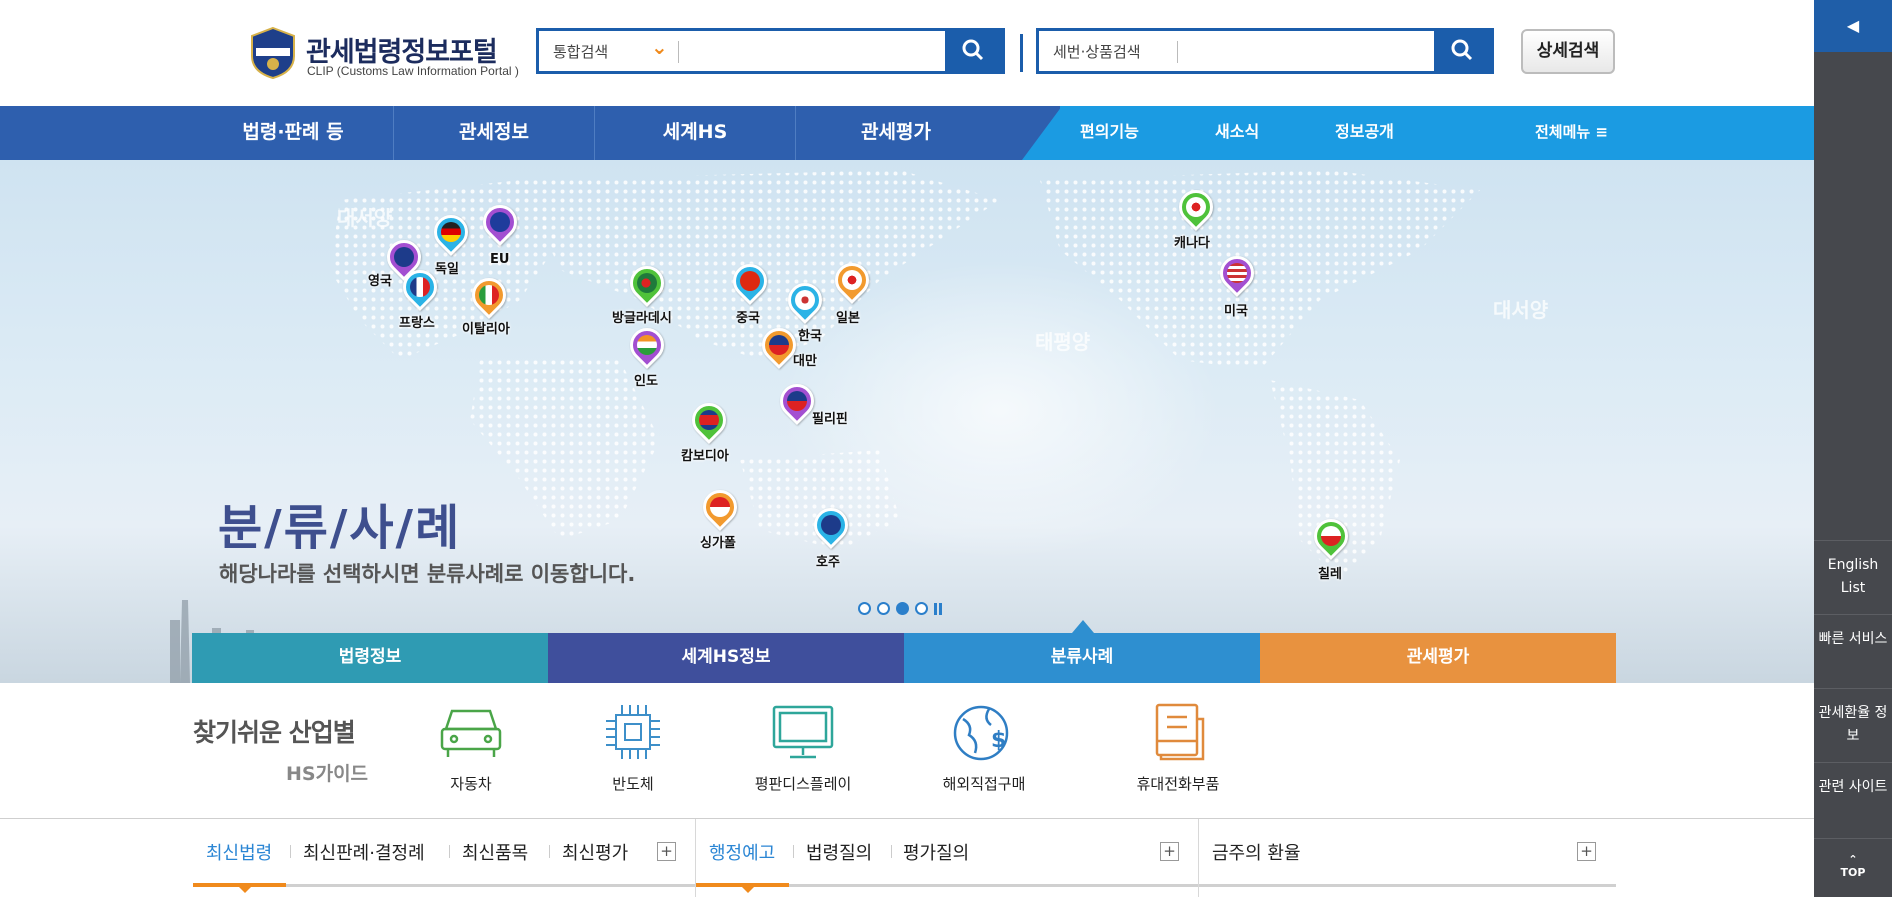 This screenshot has height=897, width=1892. I want to click on search-divider, so click(678, 52).